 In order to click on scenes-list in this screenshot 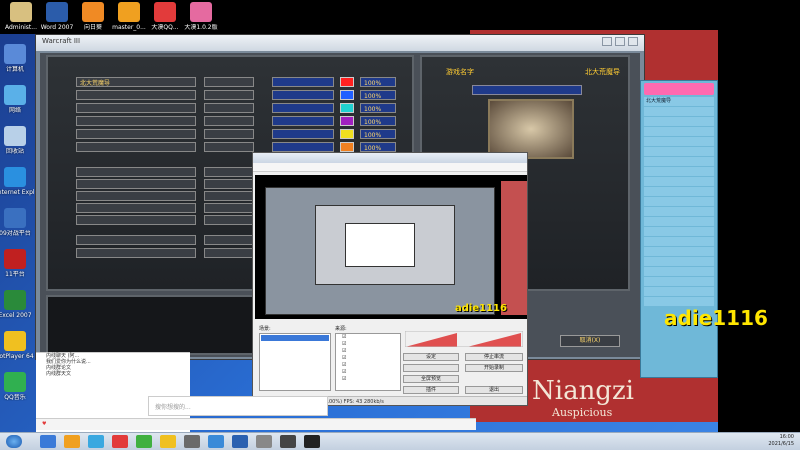, I will do `click(295, 362)`.